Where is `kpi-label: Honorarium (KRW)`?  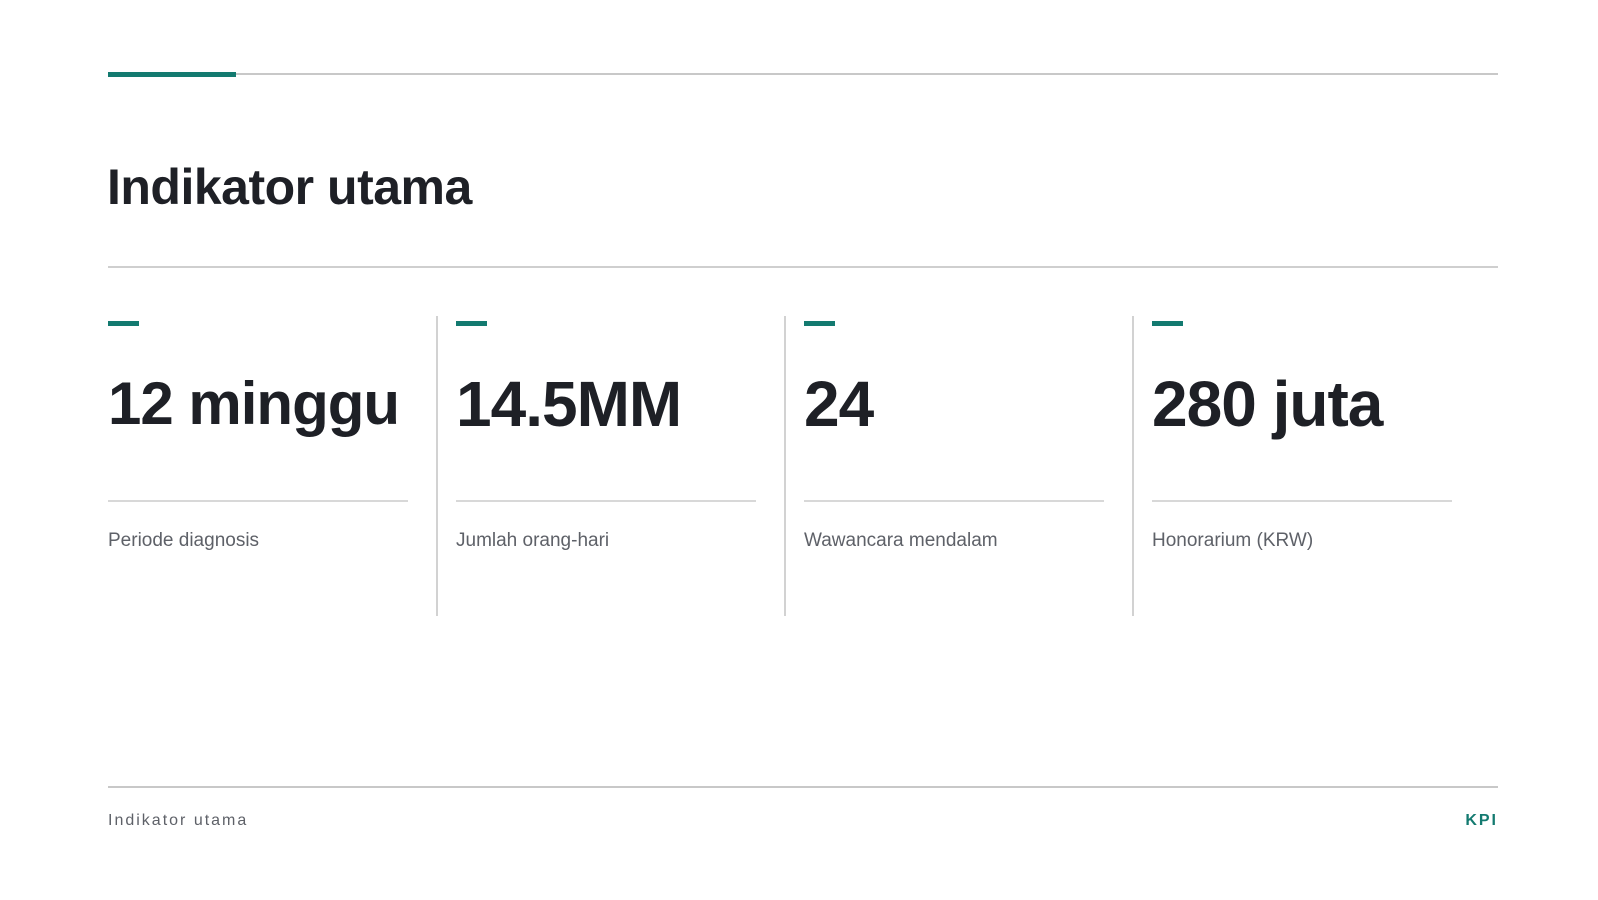
kpi-label: Honorarium (KRW) is located at coordinates (1233, 540).